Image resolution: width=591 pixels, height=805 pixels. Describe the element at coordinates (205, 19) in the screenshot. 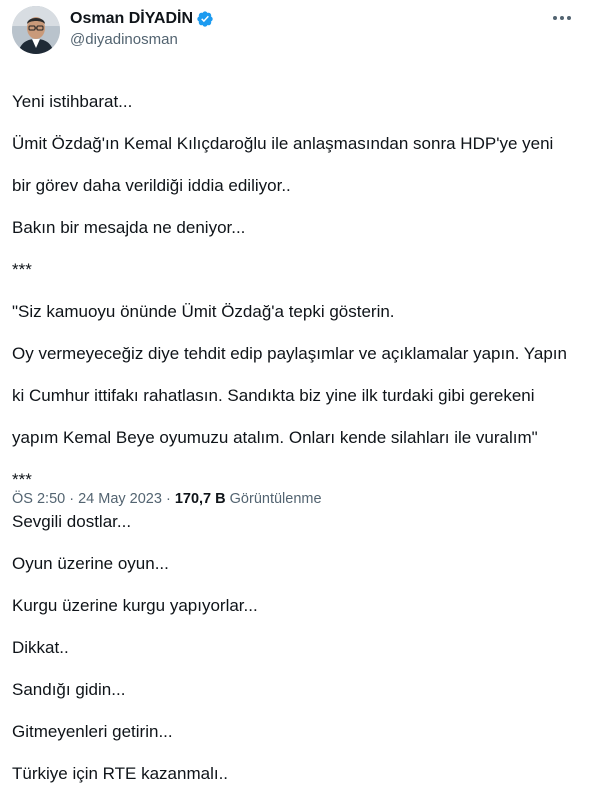

I see `verified-badge-icon` at that location.